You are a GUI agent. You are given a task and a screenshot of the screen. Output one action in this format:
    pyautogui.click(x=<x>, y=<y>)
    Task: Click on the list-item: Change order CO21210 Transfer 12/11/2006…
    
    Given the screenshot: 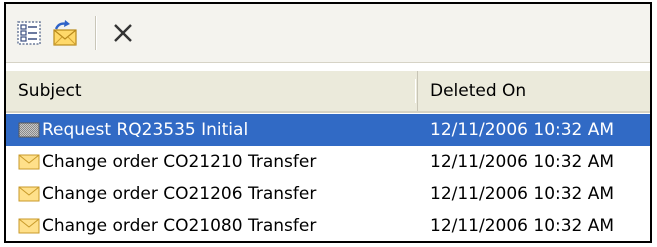 What is the action you would take?
    pyautogui.click(x=328, y=162)
    